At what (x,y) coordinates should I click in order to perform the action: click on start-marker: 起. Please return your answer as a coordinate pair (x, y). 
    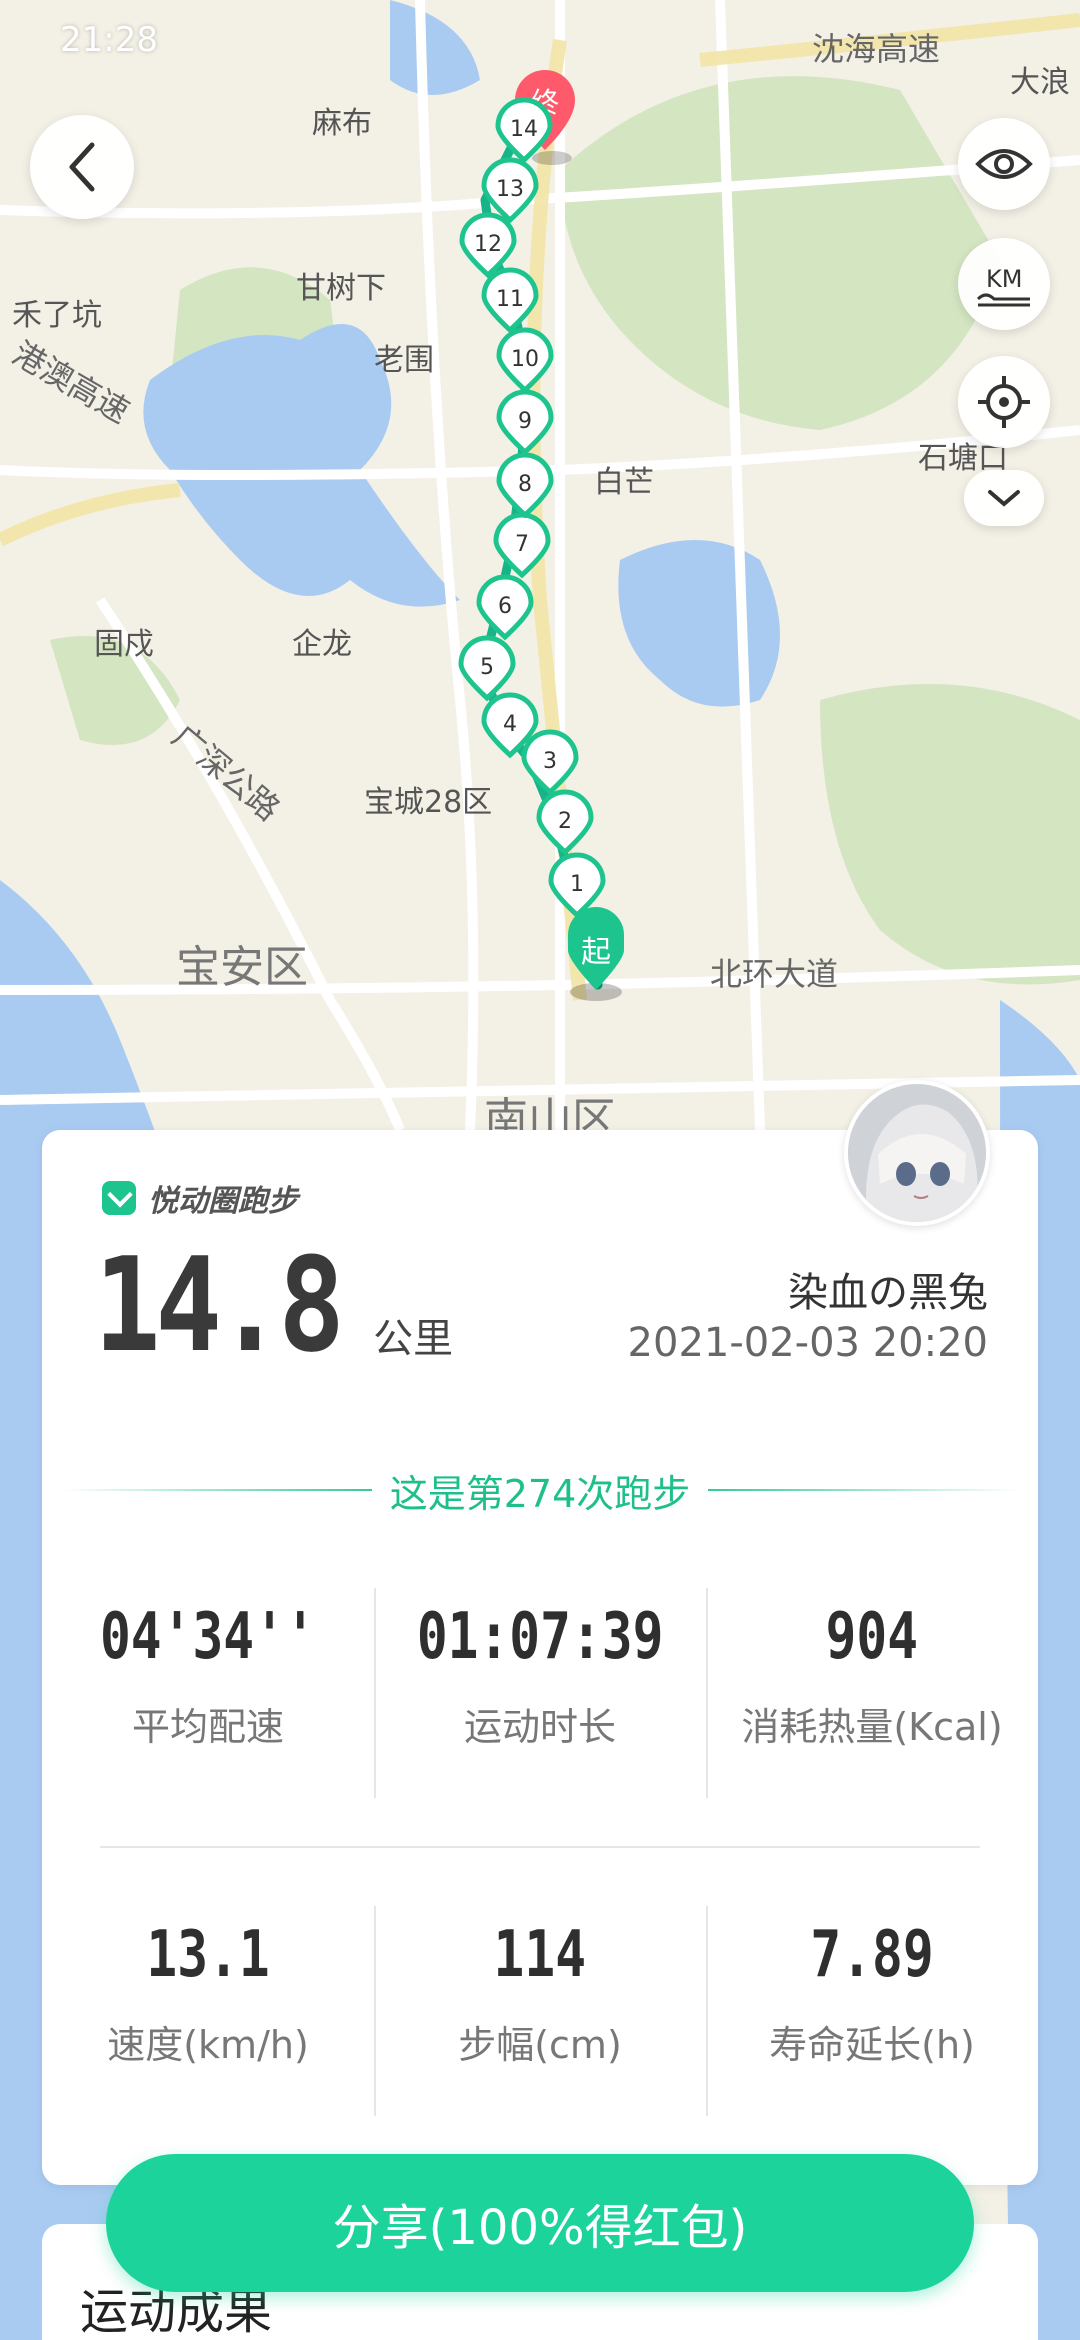
    Looking at the image, I should click on (596, 954).